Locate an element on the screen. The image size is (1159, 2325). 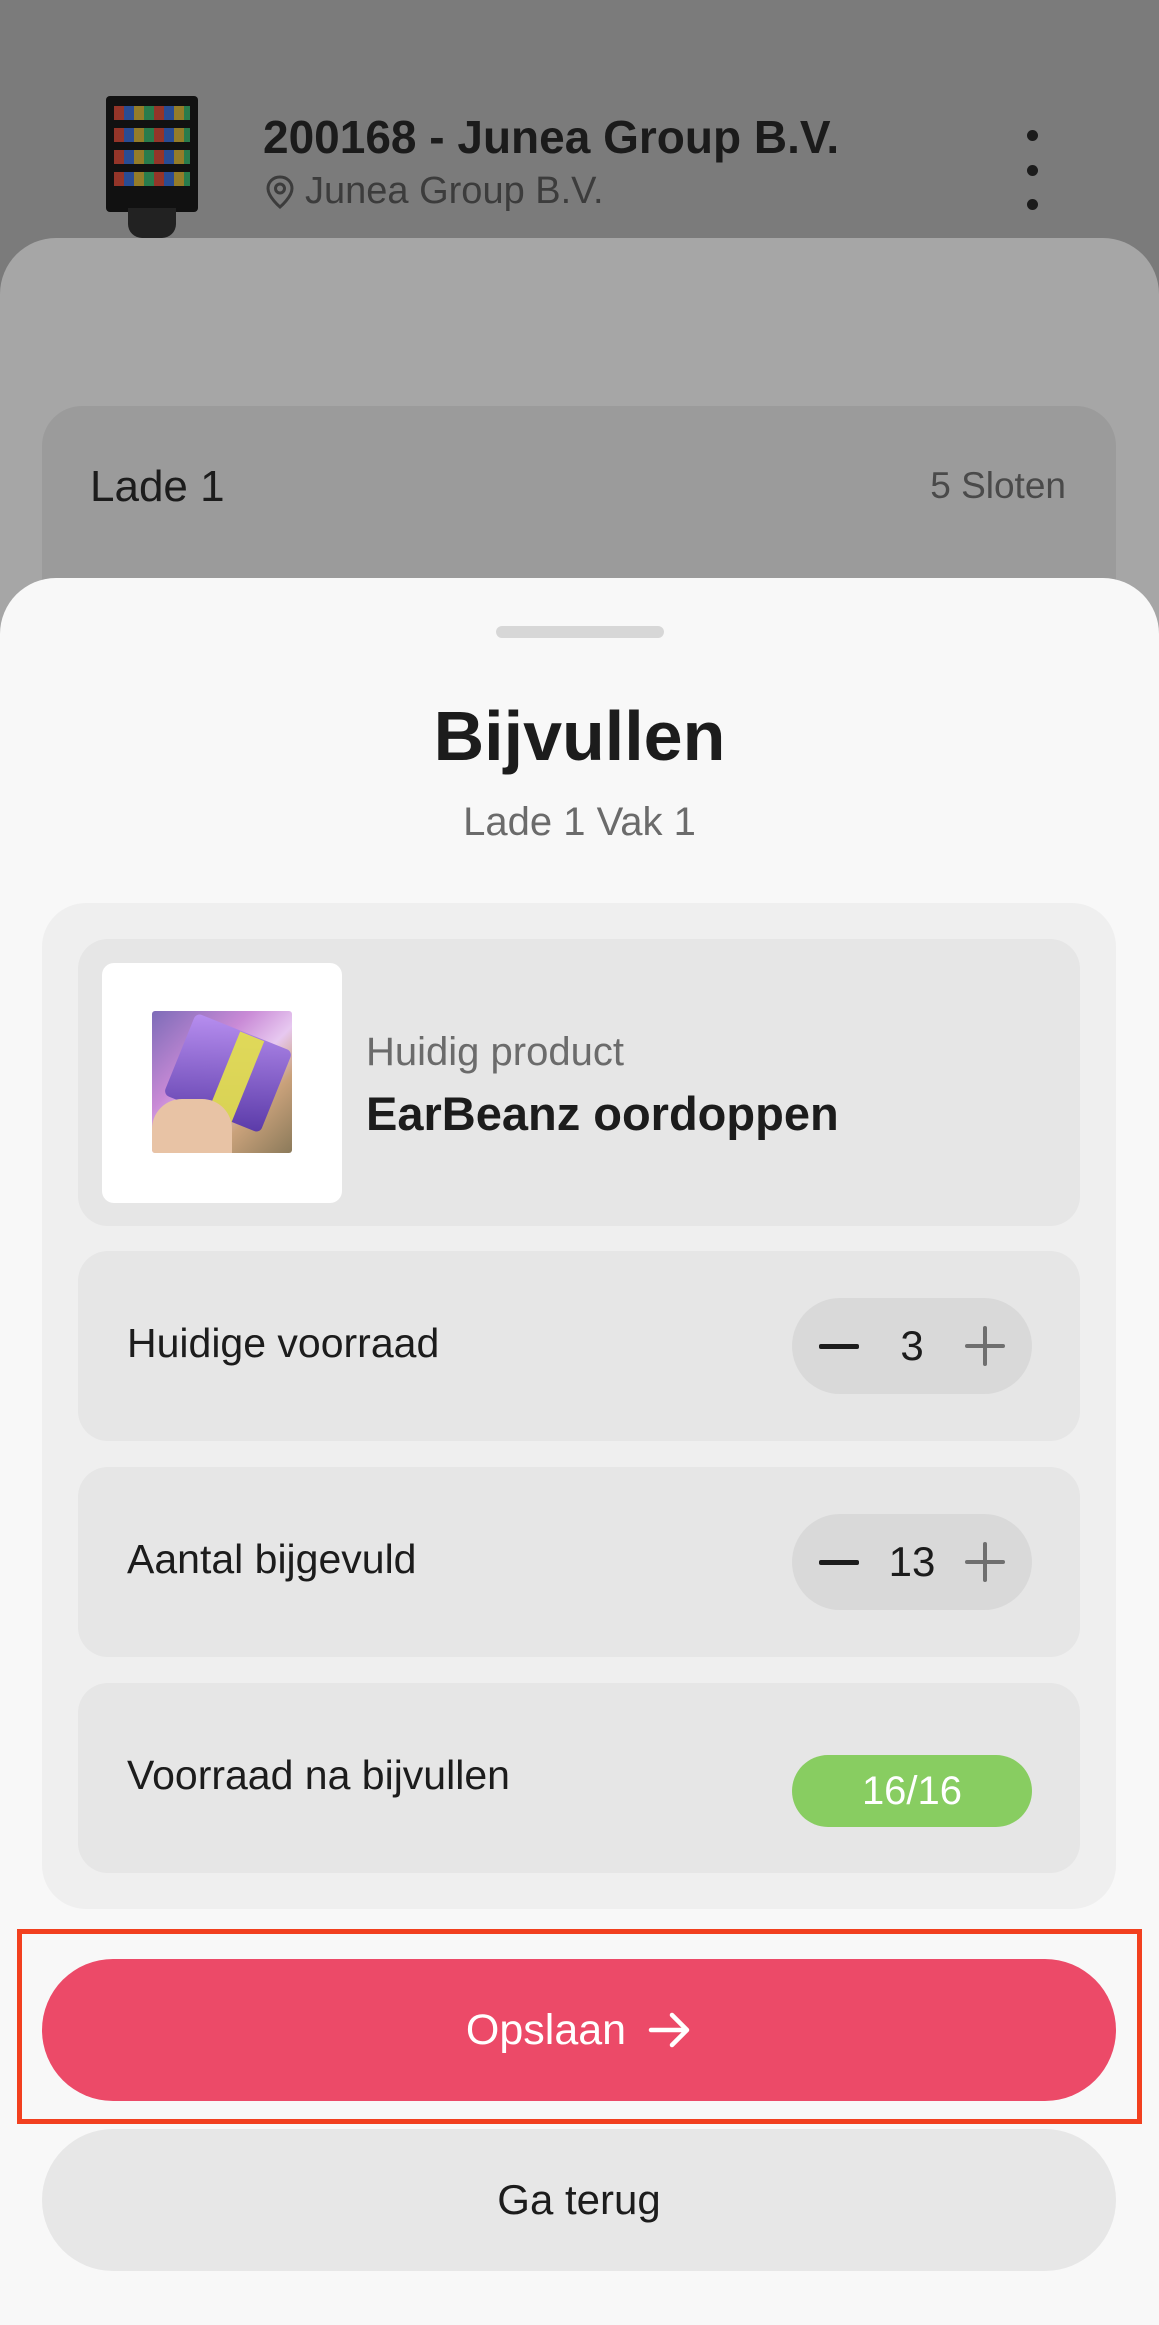
refilled-amount-stepper: 13 is located at coordinates (912, 1562).